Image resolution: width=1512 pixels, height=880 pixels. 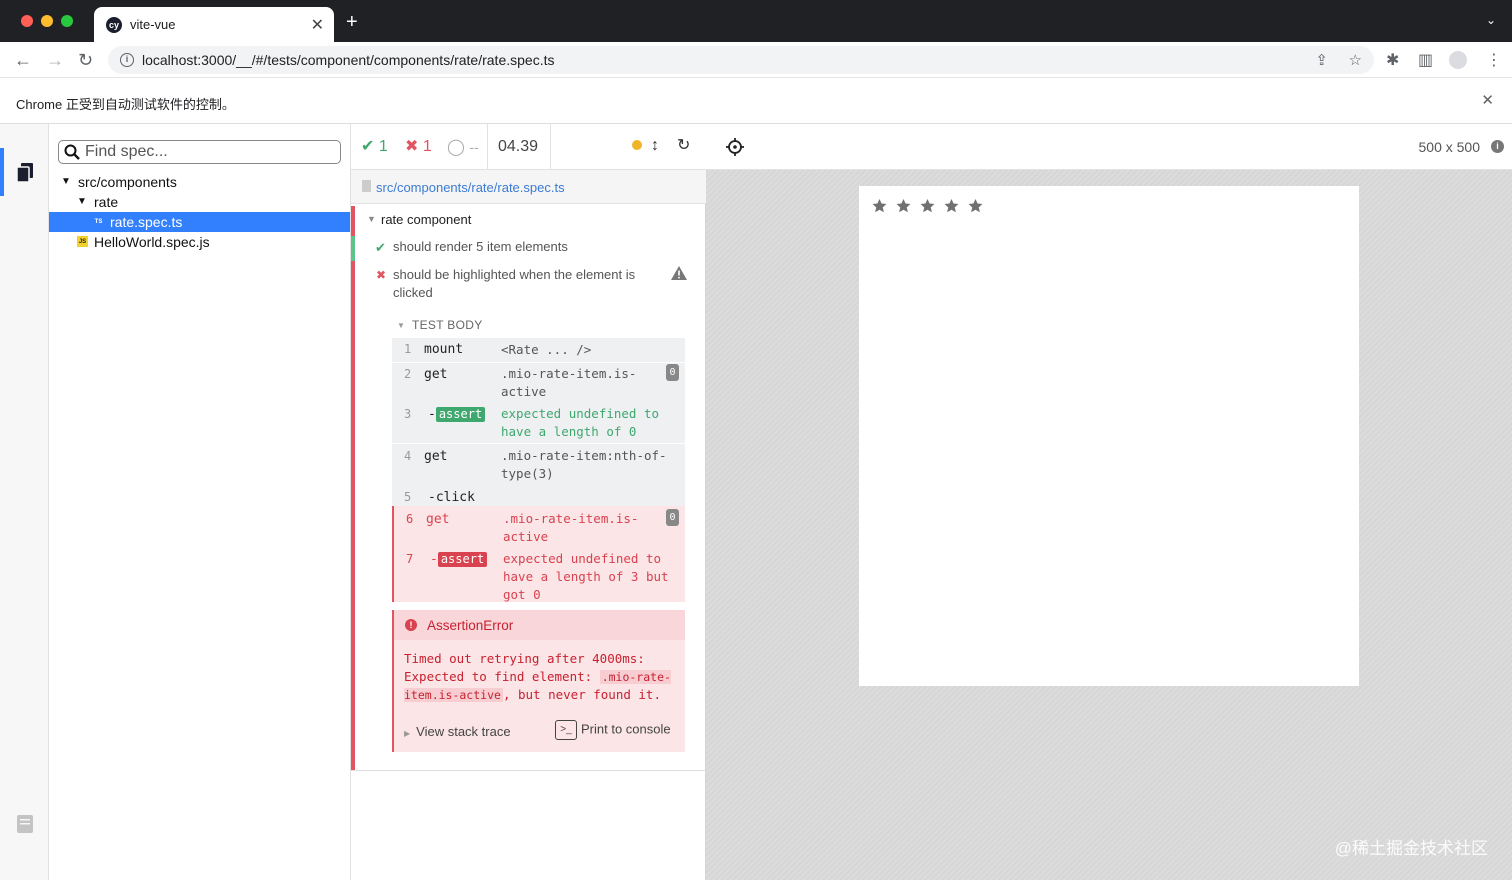 I want to click on spec-search-box, so click(x=199, y=152).